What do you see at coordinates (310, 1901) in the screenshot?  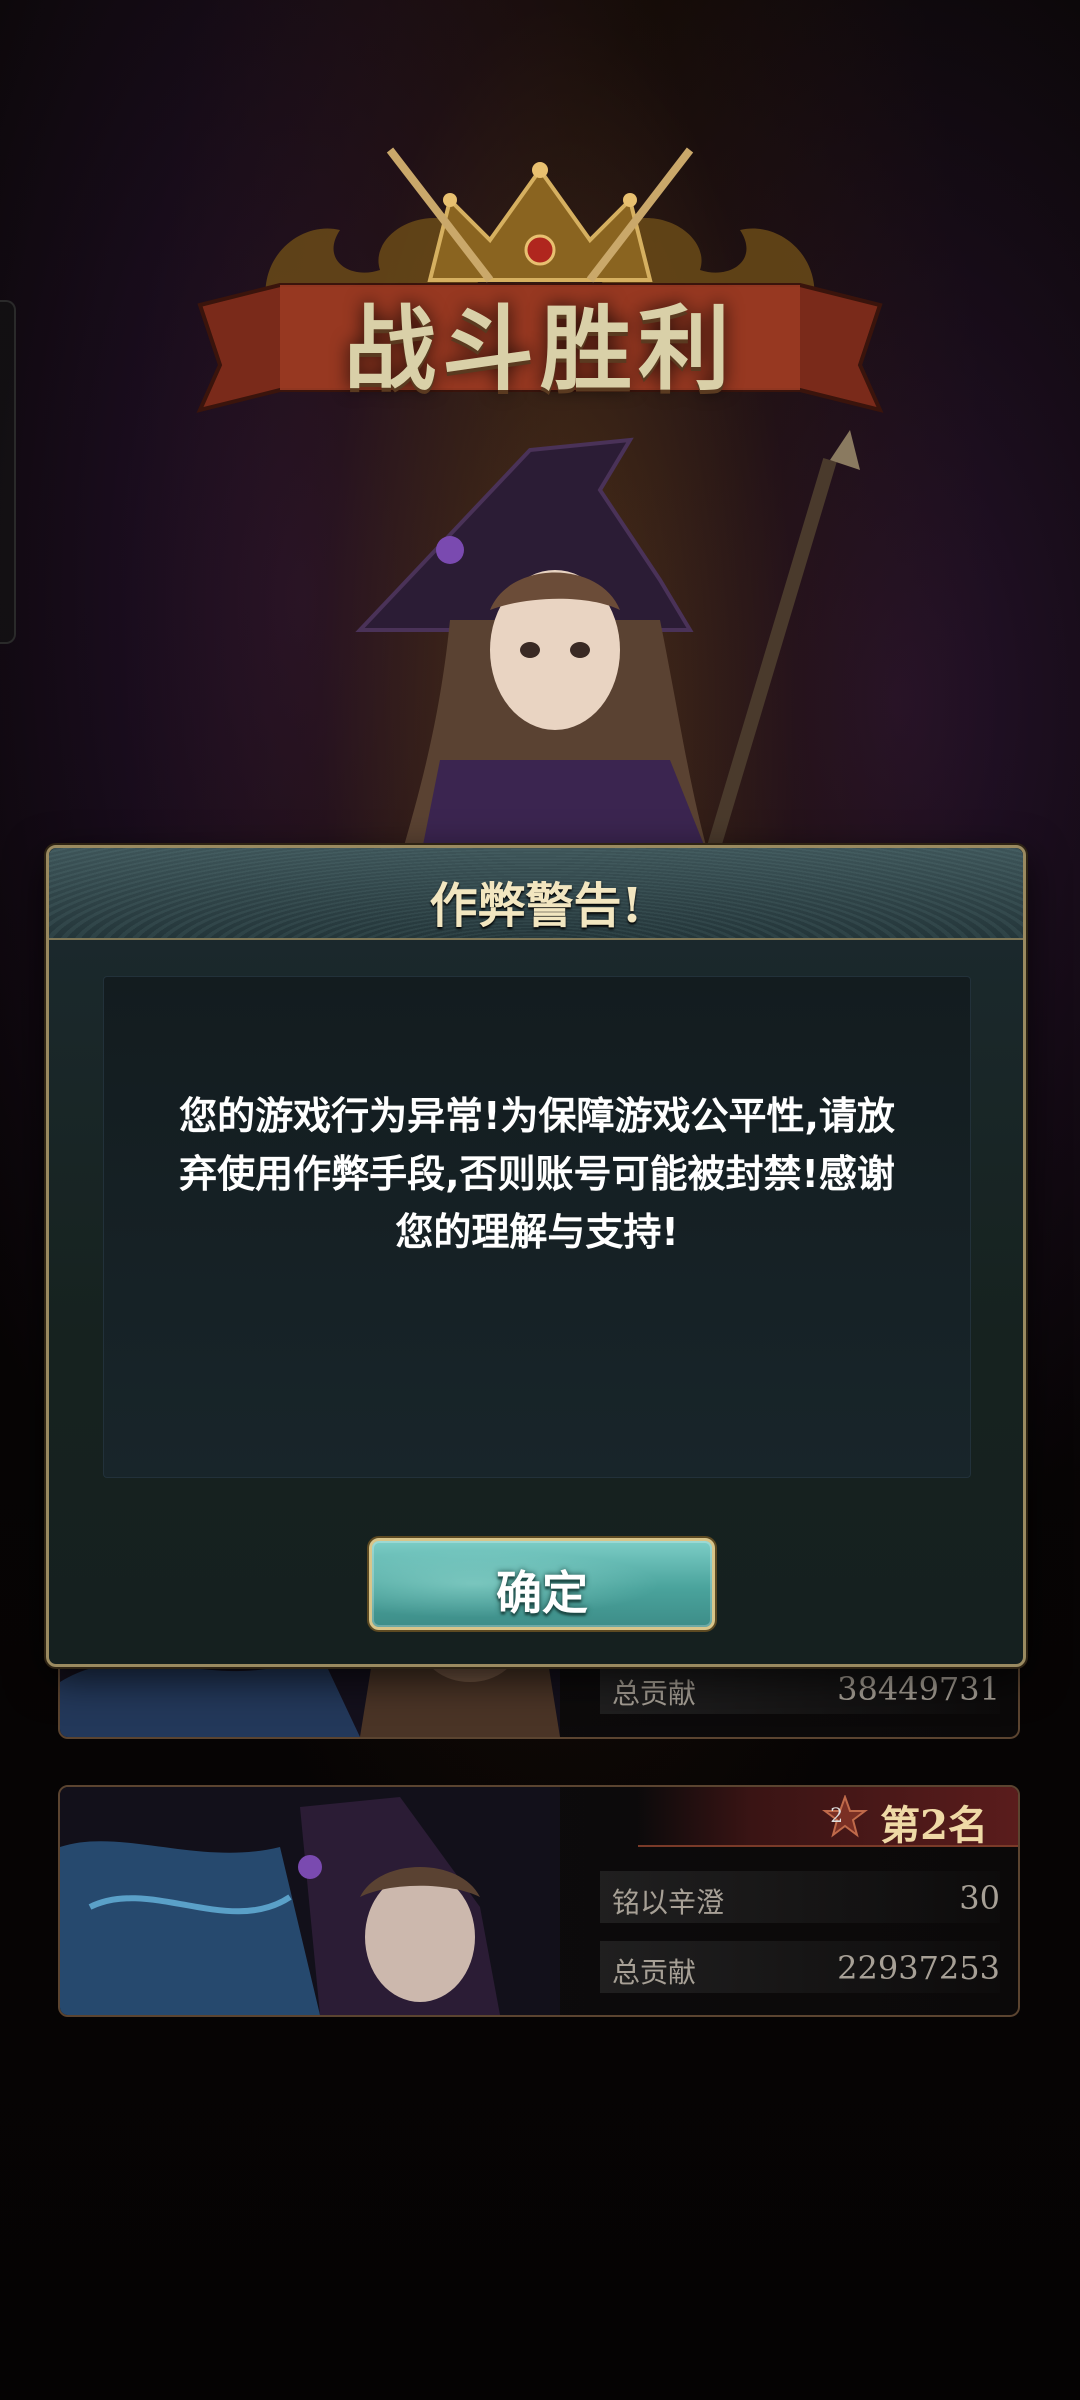 I see `card-art` at bounding box center [310, 1901].